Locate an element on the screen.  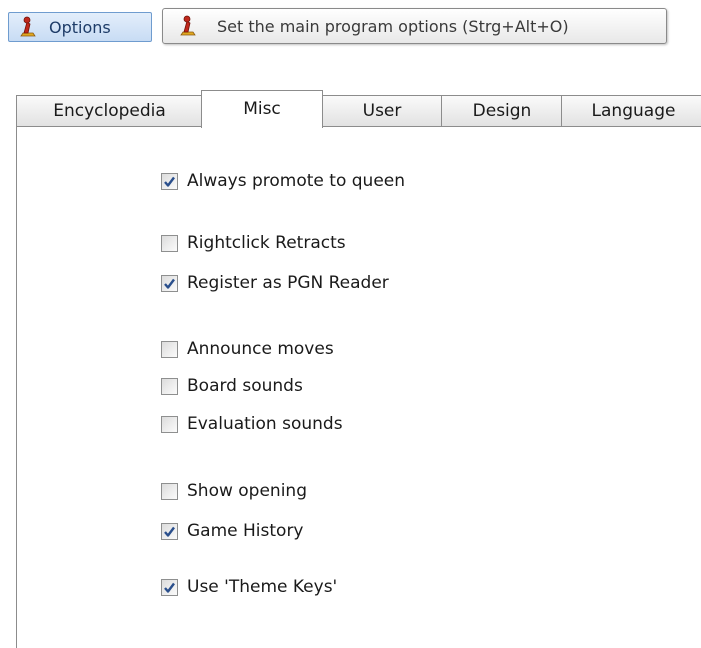
tab-misc: Misc is located at coordinates (262, 109).